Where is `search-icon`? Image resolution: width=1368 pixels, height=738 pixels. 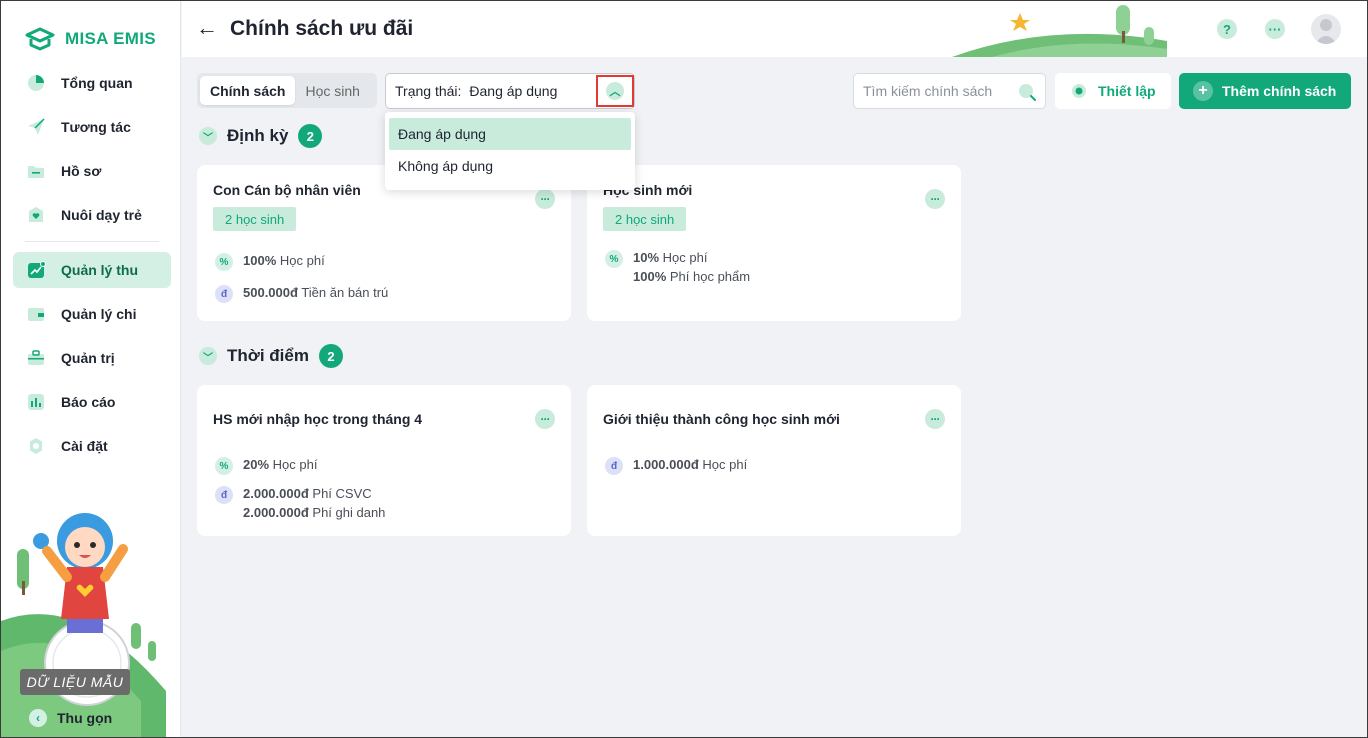
search-icon is located at coordinates (1027, 92).